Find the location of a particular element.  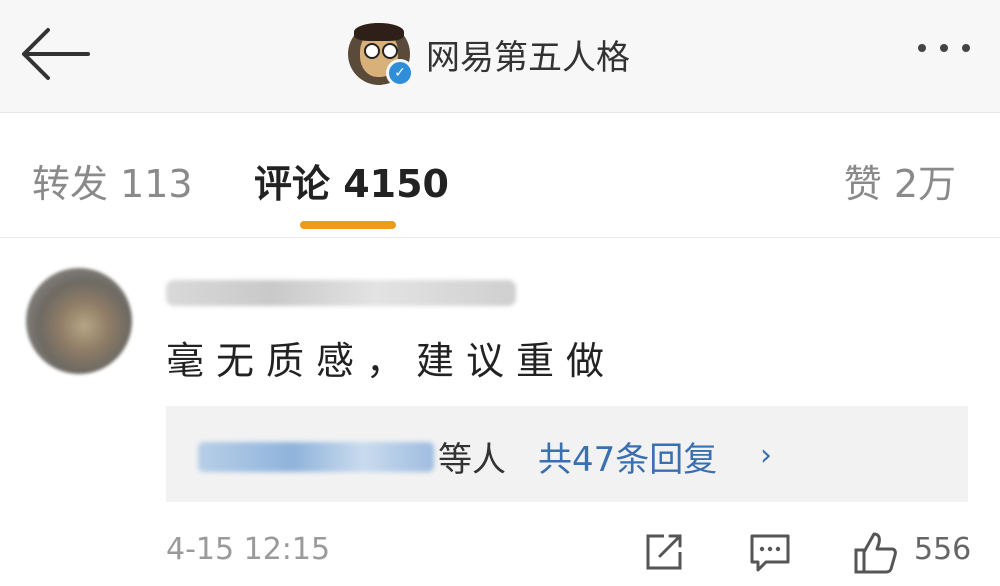

comment-icon is located at coordinates (770, 553).